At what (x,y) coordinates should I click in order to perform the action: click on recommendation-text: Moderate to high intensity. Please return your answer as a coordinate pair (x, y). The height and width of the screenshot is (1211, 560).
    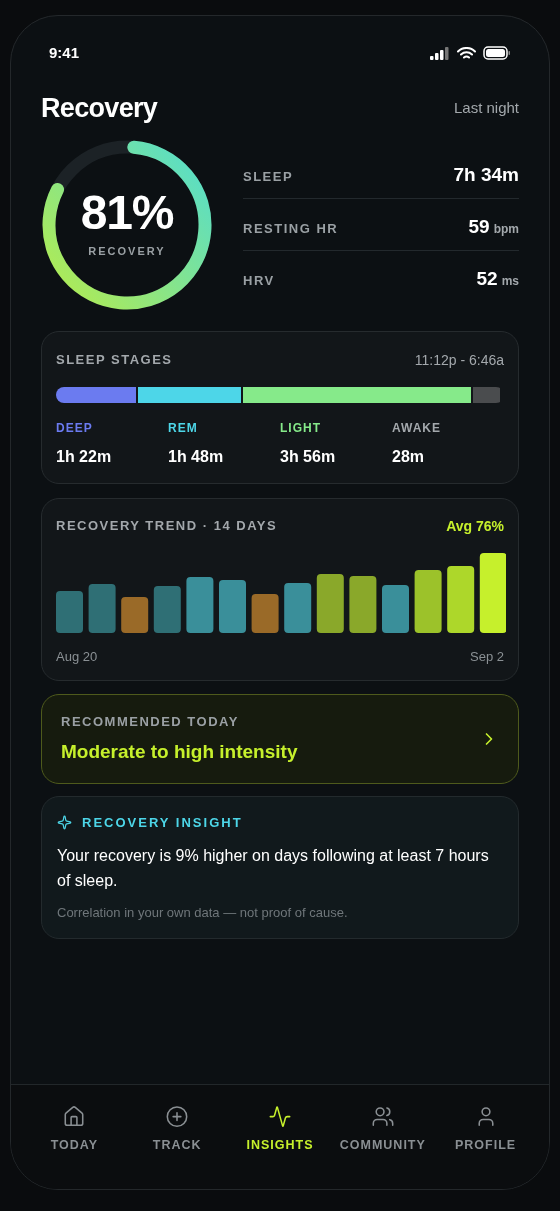
    Looking at the image, I should click on (179, 751).